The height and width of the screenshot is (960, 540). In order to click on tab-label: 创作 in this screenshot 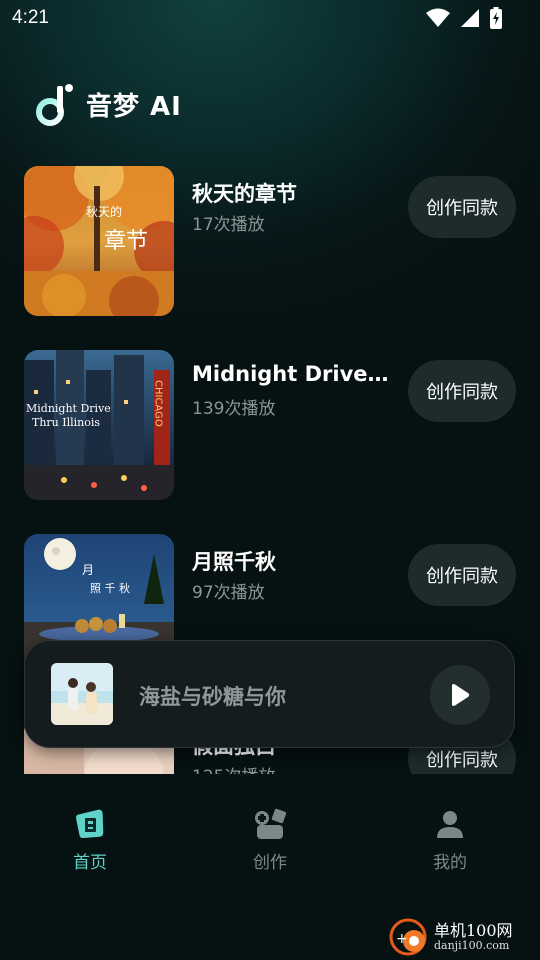, I will do `click(270, 863)`.